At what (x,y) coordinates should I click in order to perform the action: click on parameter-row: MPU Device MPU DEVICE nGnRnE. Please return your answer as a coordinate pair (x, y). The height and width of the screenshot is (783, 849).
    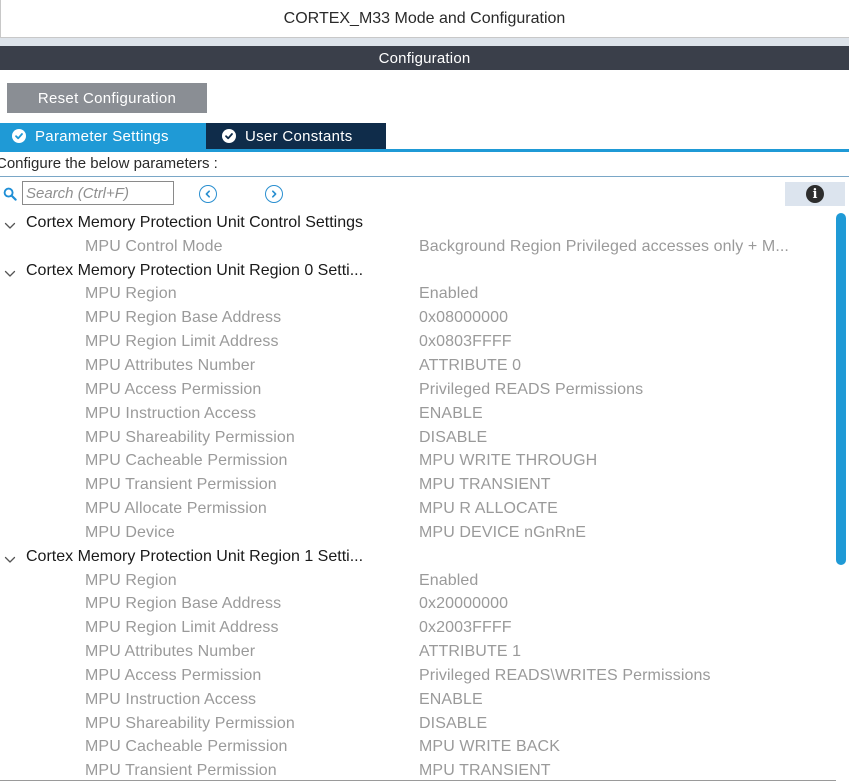
    Looking at the image, I should click on (417, 533).